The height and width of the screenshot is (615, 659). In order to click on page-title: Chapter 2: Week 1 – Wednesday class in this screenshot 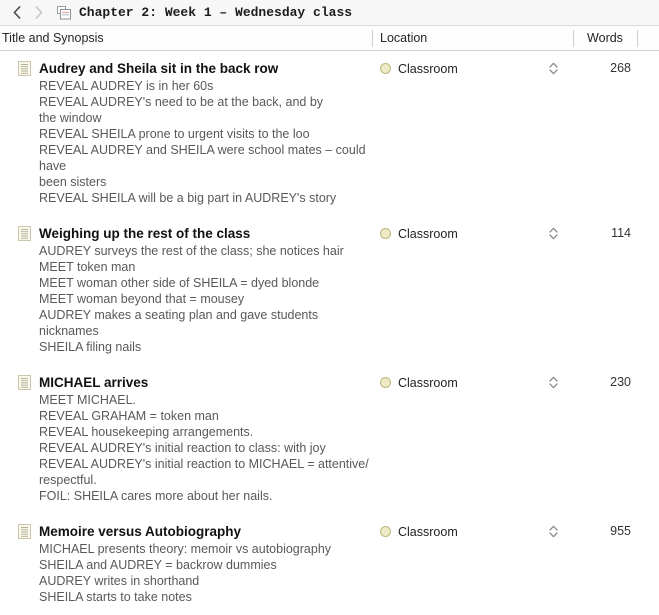, I will do `click(216, 12)`.